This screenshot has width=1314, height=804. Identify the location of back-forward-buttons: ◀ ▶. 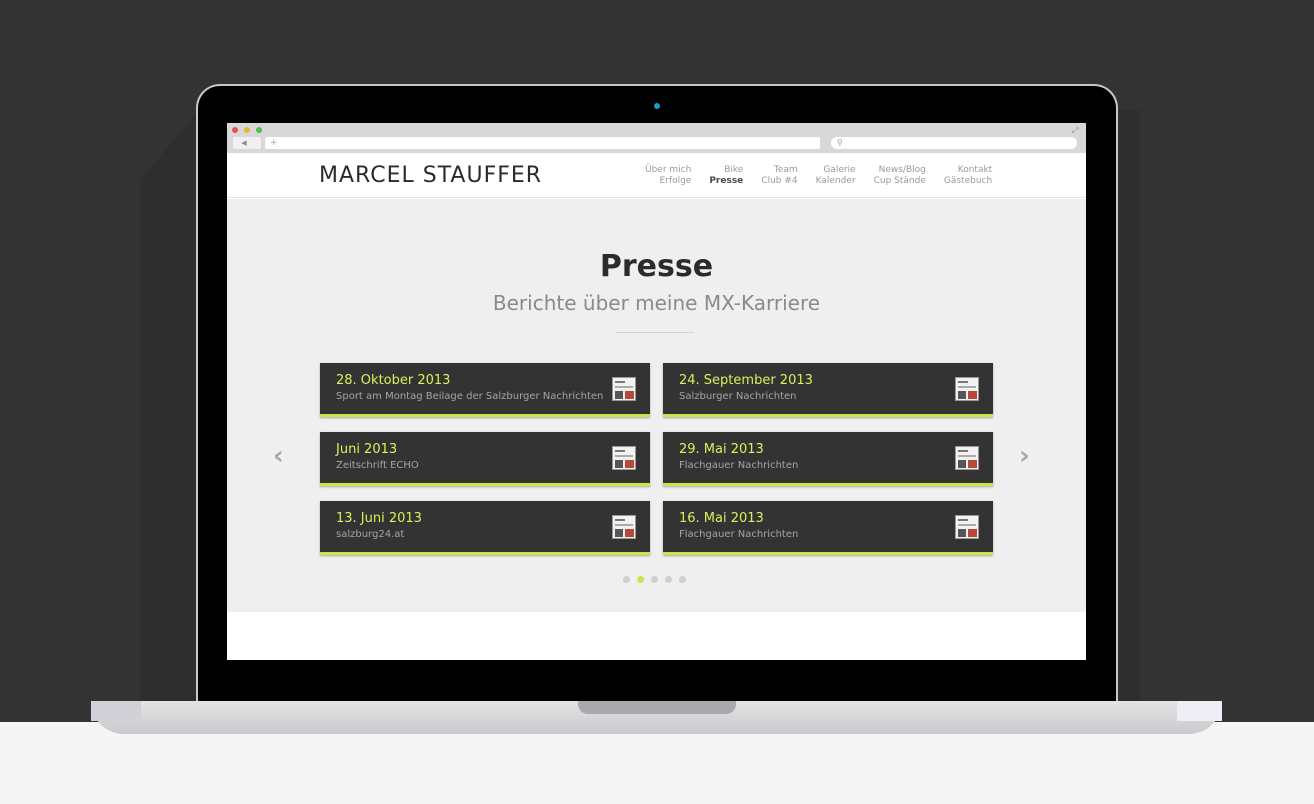
(247, 148).